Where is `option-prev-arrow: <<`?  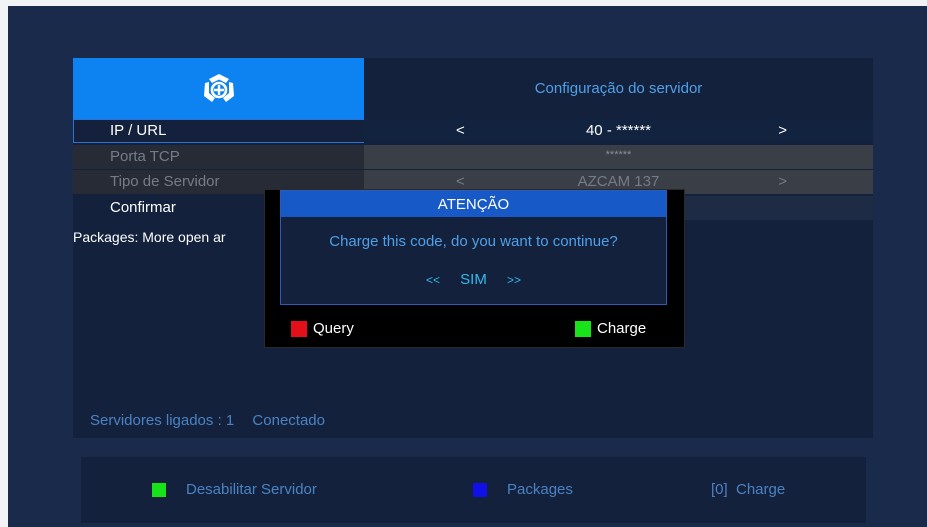
option-prev-arrow: << is located at coordinates (433, 280).